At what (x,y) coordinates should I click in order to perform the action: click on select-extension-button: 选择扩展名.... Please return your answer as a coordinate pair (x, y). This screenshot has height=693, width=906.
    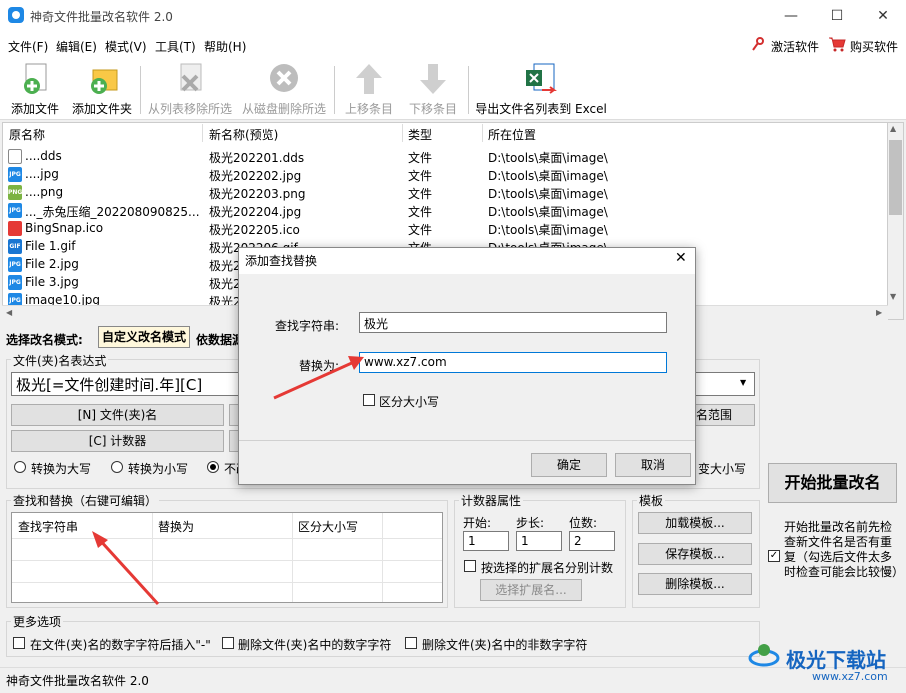
    Looking at the image, I should click on (531, 590).